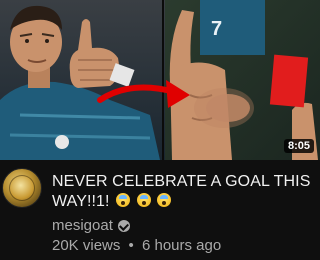 The image size is (320, 260). Describe the element at coordinates (181, 245) in the screenshot. I see `upload-time: 6 hours ago` at that location.